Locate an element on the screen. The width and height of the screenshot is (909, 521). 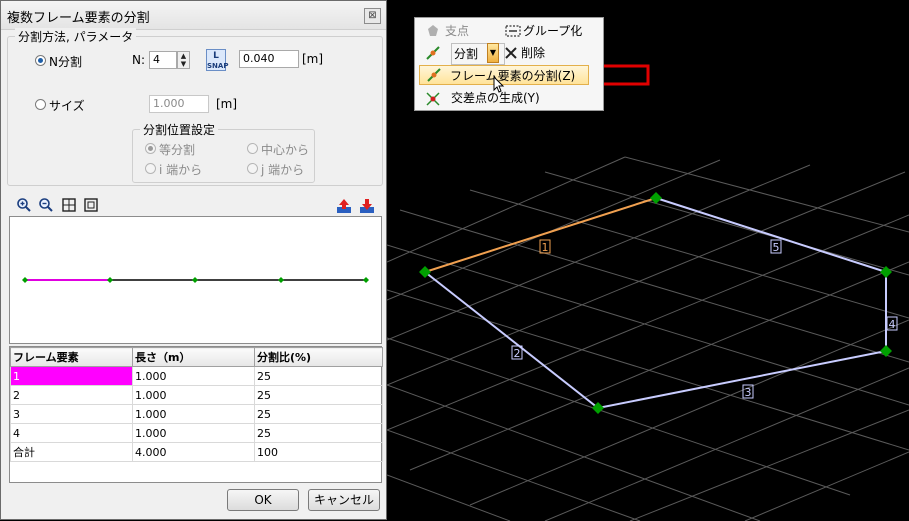
table-row: 4 1.000 25 is located at coordinates (196, 433).